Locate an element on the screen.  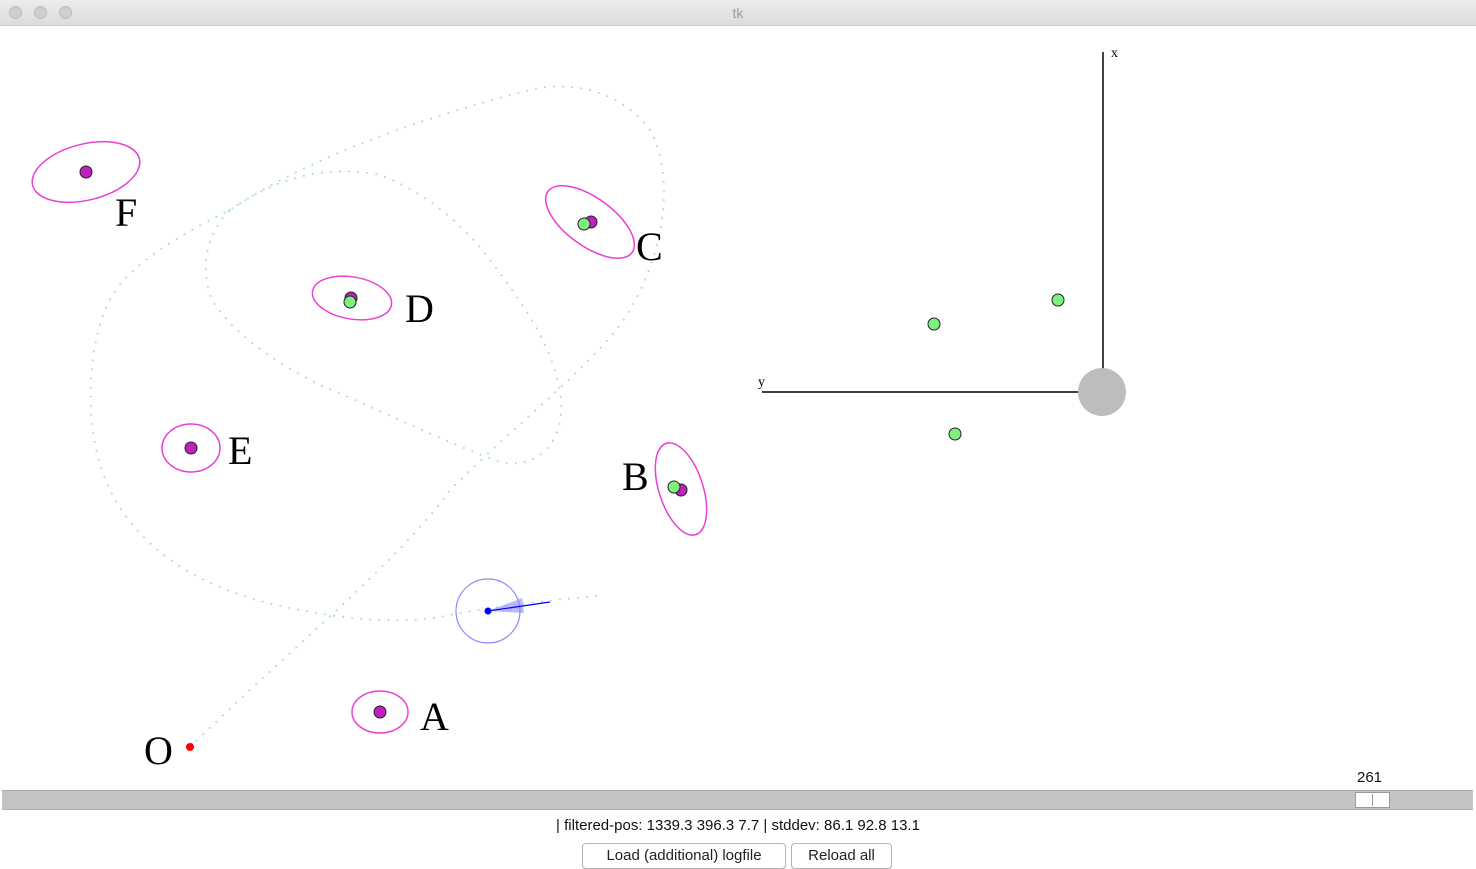
beacon-B: B is located at coordinates (669, 489).